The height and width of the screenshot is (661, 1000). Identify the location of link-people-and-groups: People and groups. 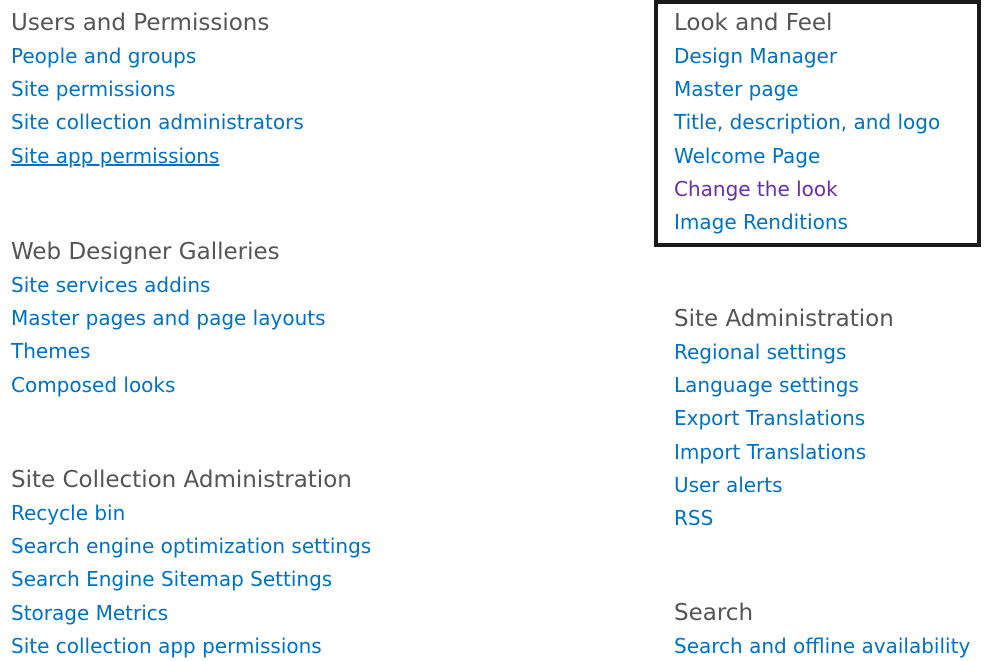
(103, 56).